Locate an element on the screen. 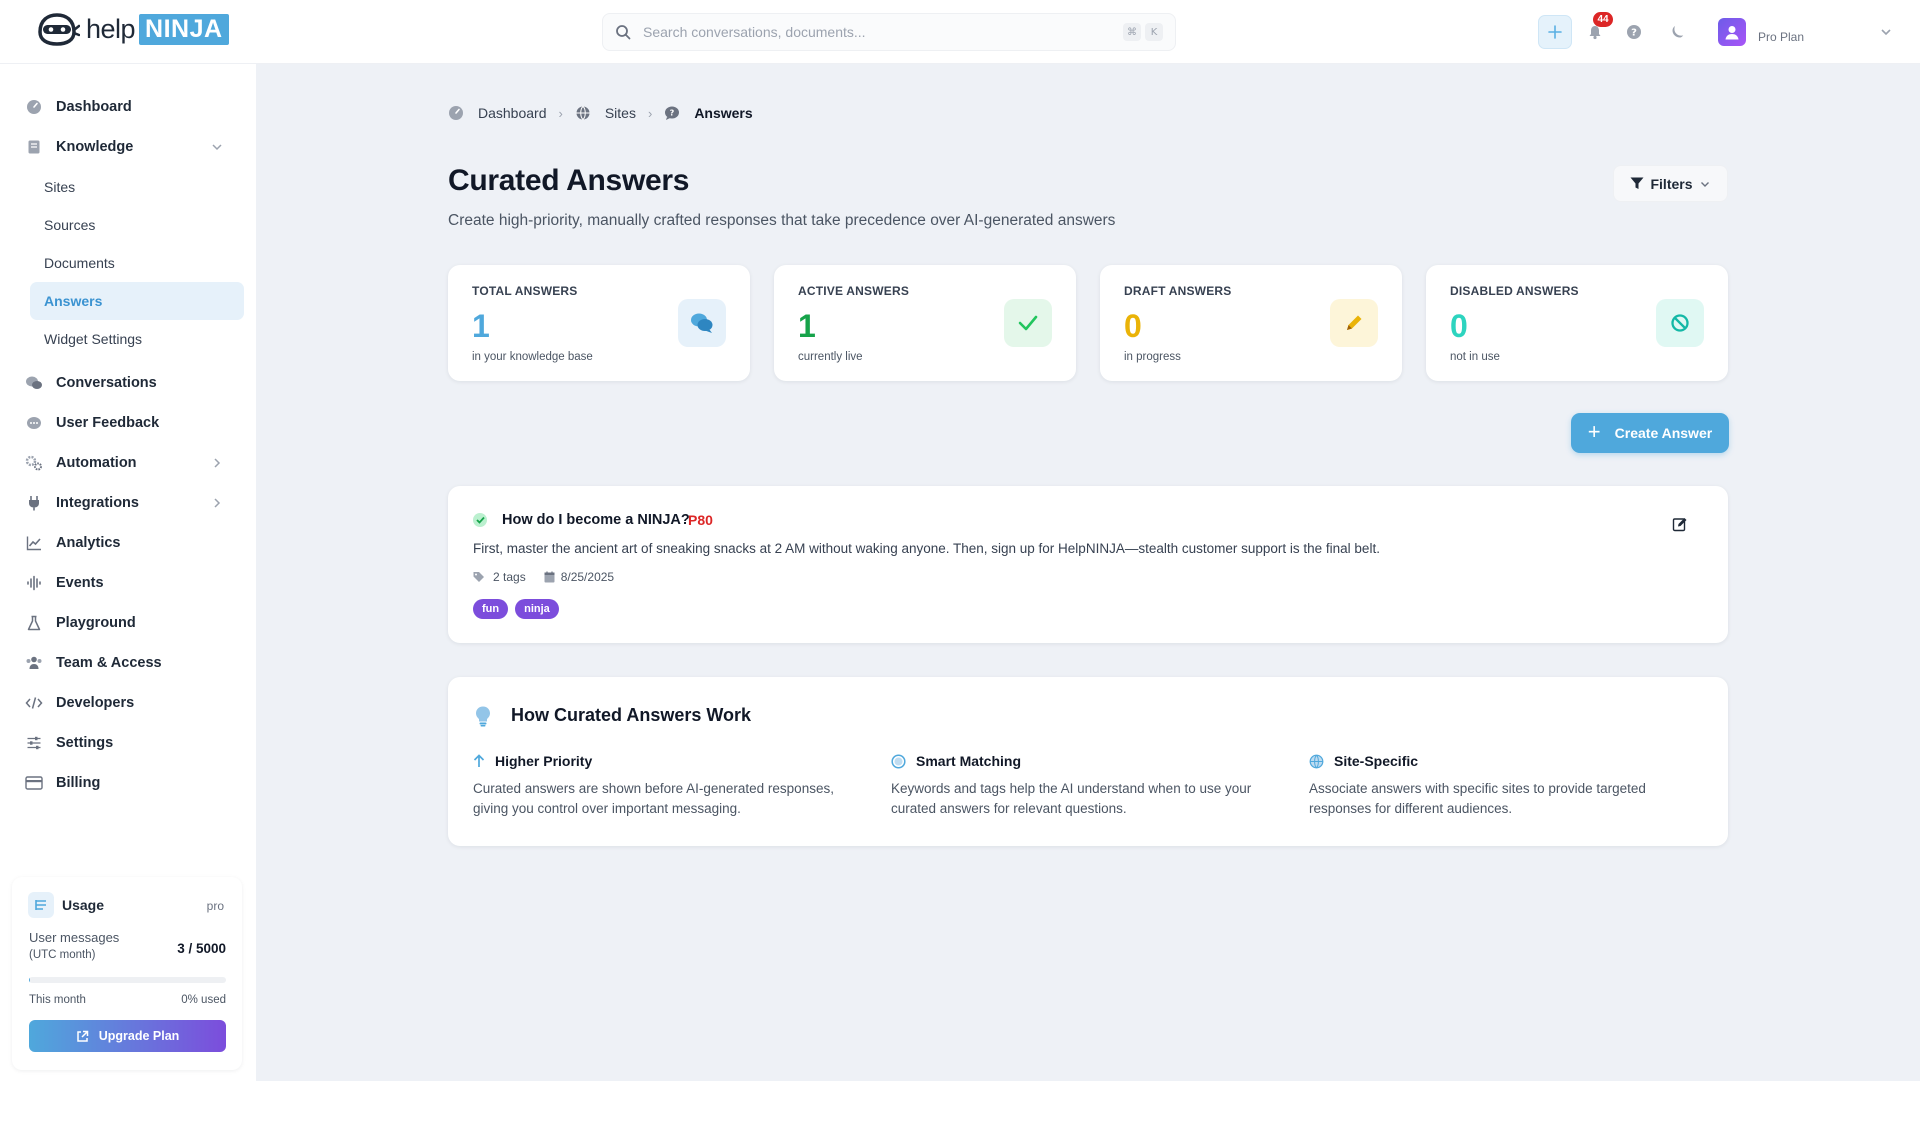  sidebar-item-user-feedback: User Feedback is located at coordinates (134, 423).